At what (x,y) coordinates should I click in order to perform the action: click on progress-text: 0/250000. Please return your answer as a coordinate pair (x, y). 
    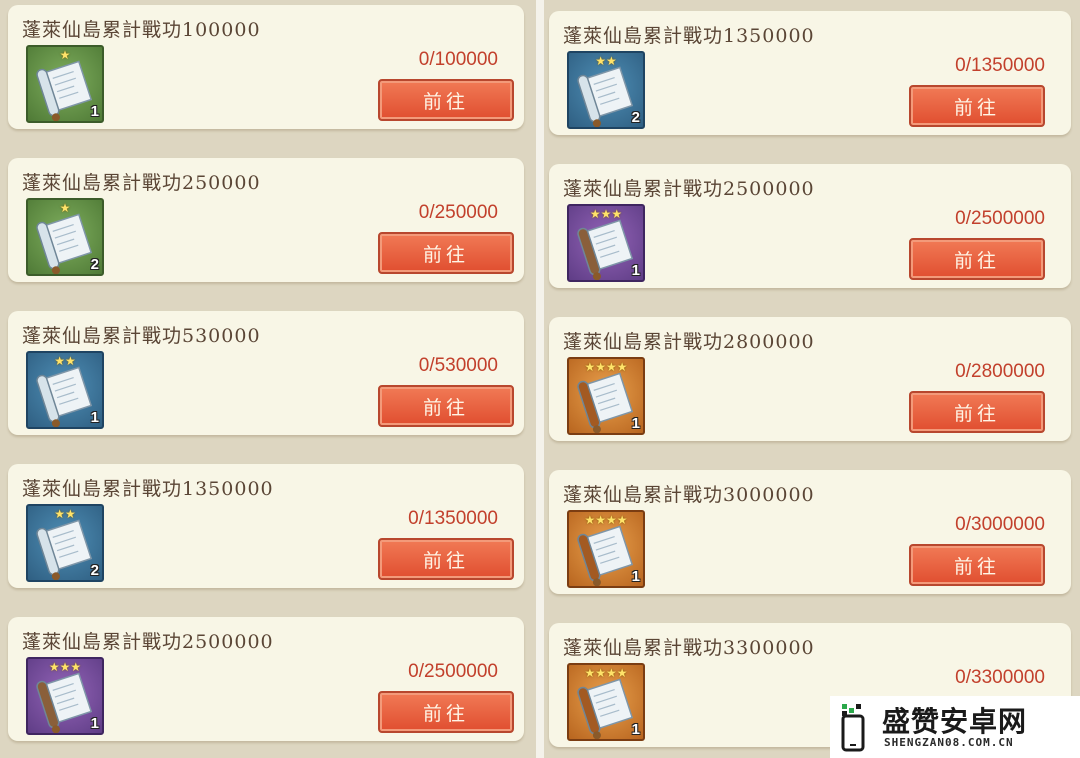
    Looking at the image, I should click on (458, 212).